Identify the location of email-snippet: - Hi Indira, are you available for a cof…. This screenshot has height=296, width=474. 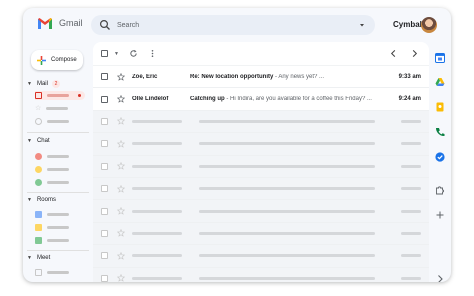
(298, 99).